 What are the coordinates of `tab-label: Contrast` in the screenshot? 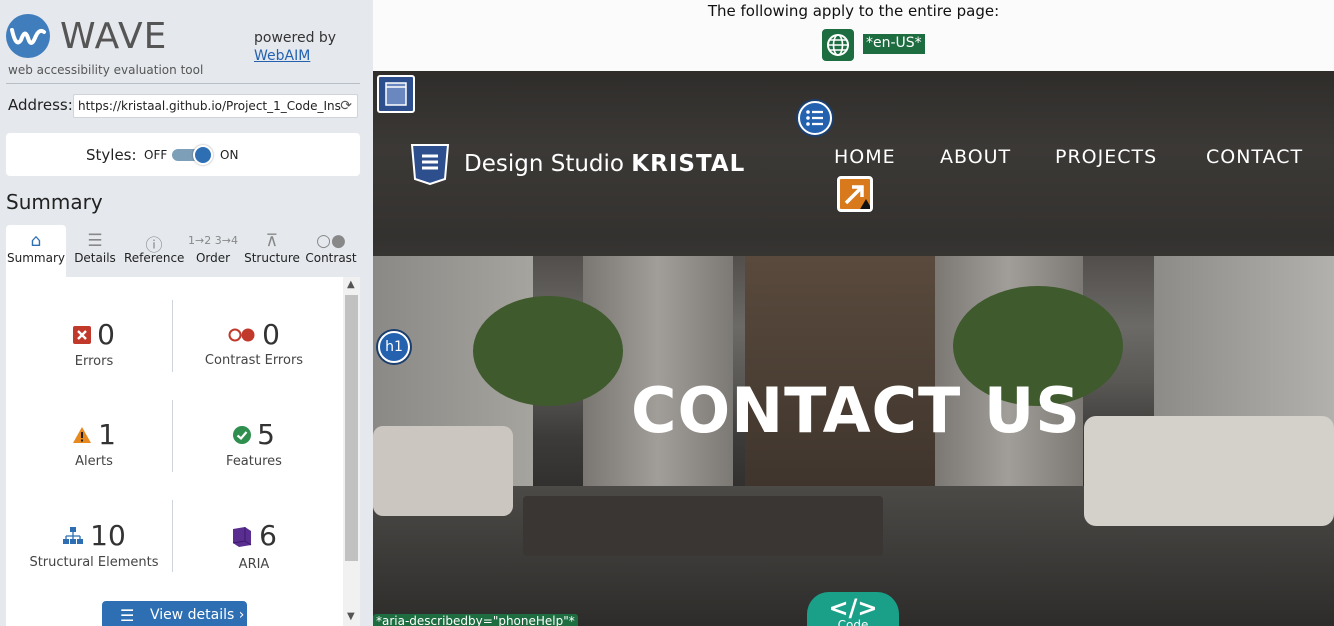 It's located at (331, 258).